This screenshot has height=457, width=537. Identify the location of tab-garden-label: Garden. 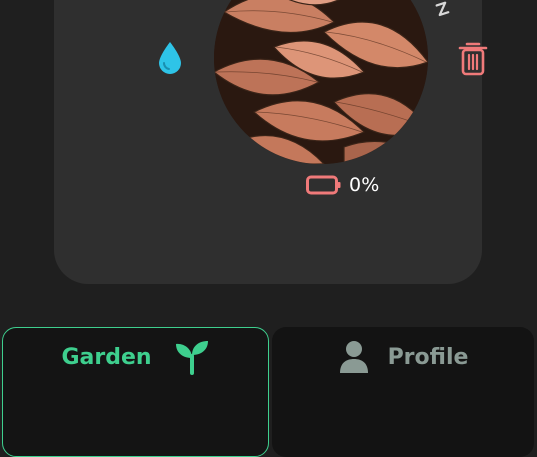
(106, 357).